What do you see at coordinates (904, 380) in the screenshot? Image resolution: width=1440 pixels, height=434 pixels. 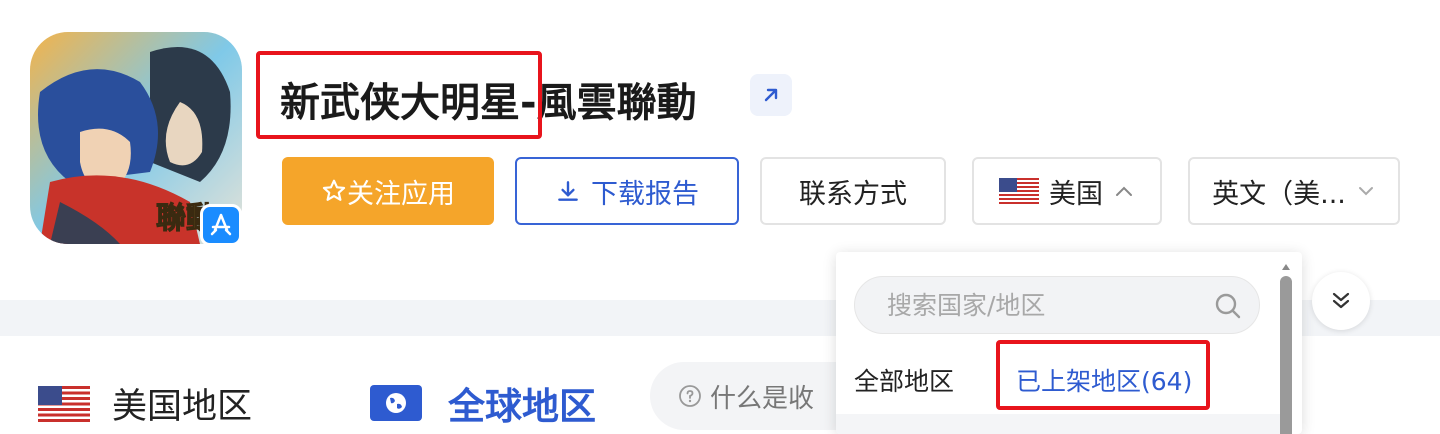 I see `filter-all-regions: 全部地区` at bounding box center [904, 380].